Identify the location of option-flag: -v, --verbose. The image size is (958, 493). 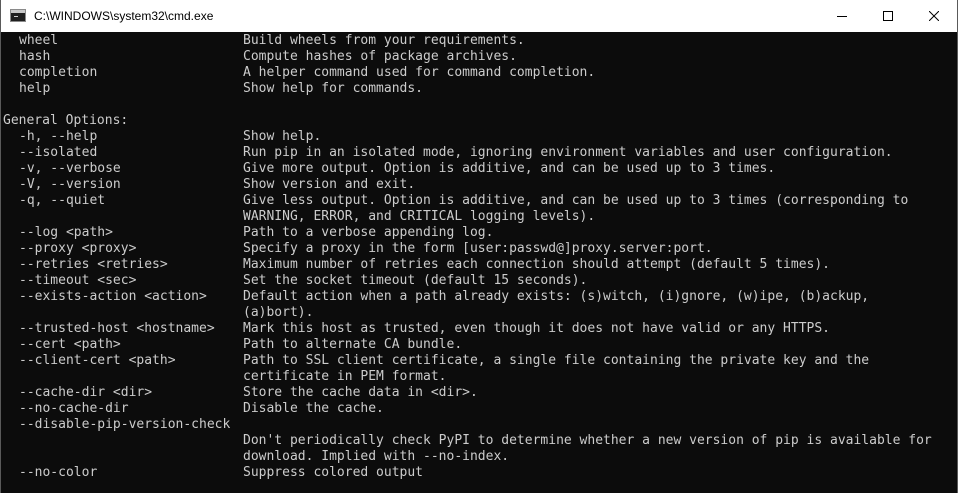
(70, 168).